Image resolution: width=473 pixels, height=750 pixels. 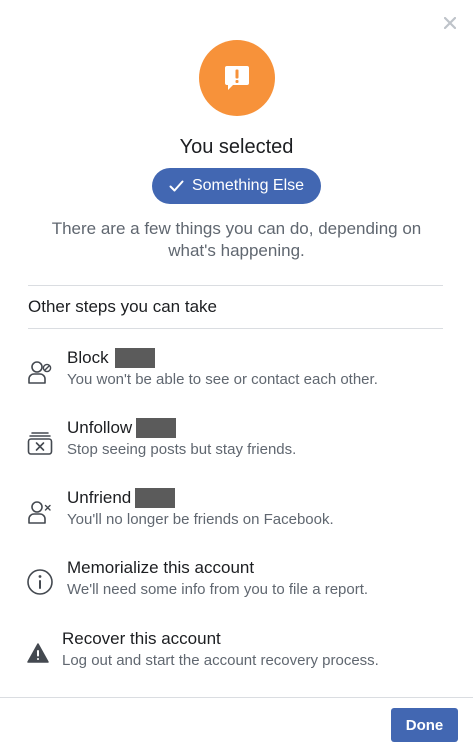 I want to click on selected-option-label: Something Else, so click(x=248, y=185).